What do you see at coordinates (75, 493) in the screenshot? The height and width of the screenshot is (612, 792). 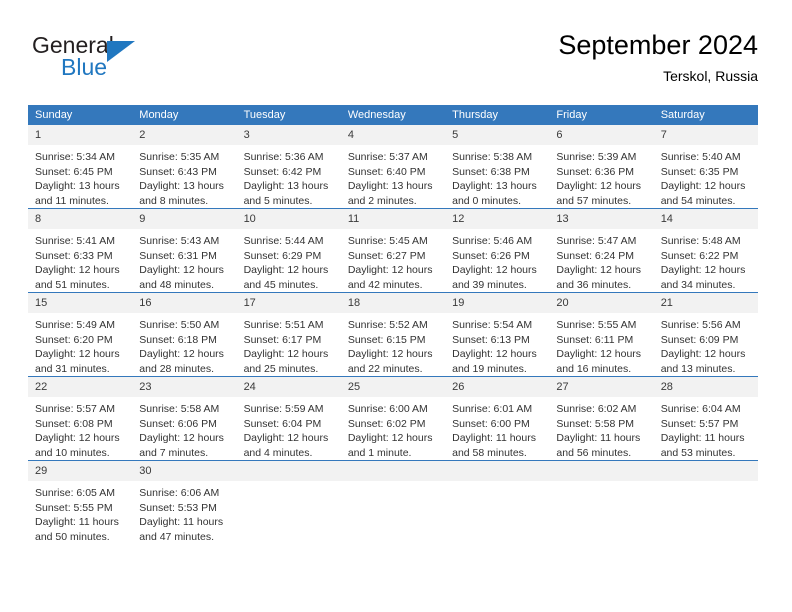 I see `sunrise-text: Sunrise: 6:05 AM` at bounding box center [75, 493].